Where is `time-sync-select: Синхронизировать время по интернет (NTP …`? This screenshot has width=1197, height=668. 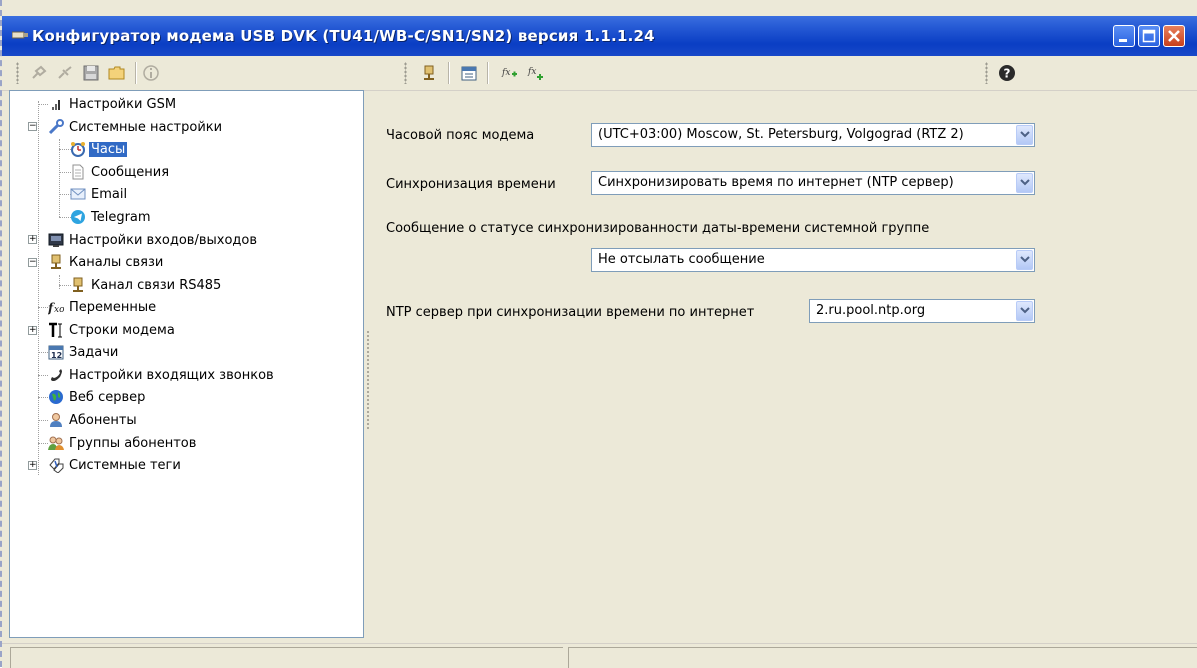 time-sync-select: Синхронизировать время по интернет (NTP … is located at coordinates (813, 183).